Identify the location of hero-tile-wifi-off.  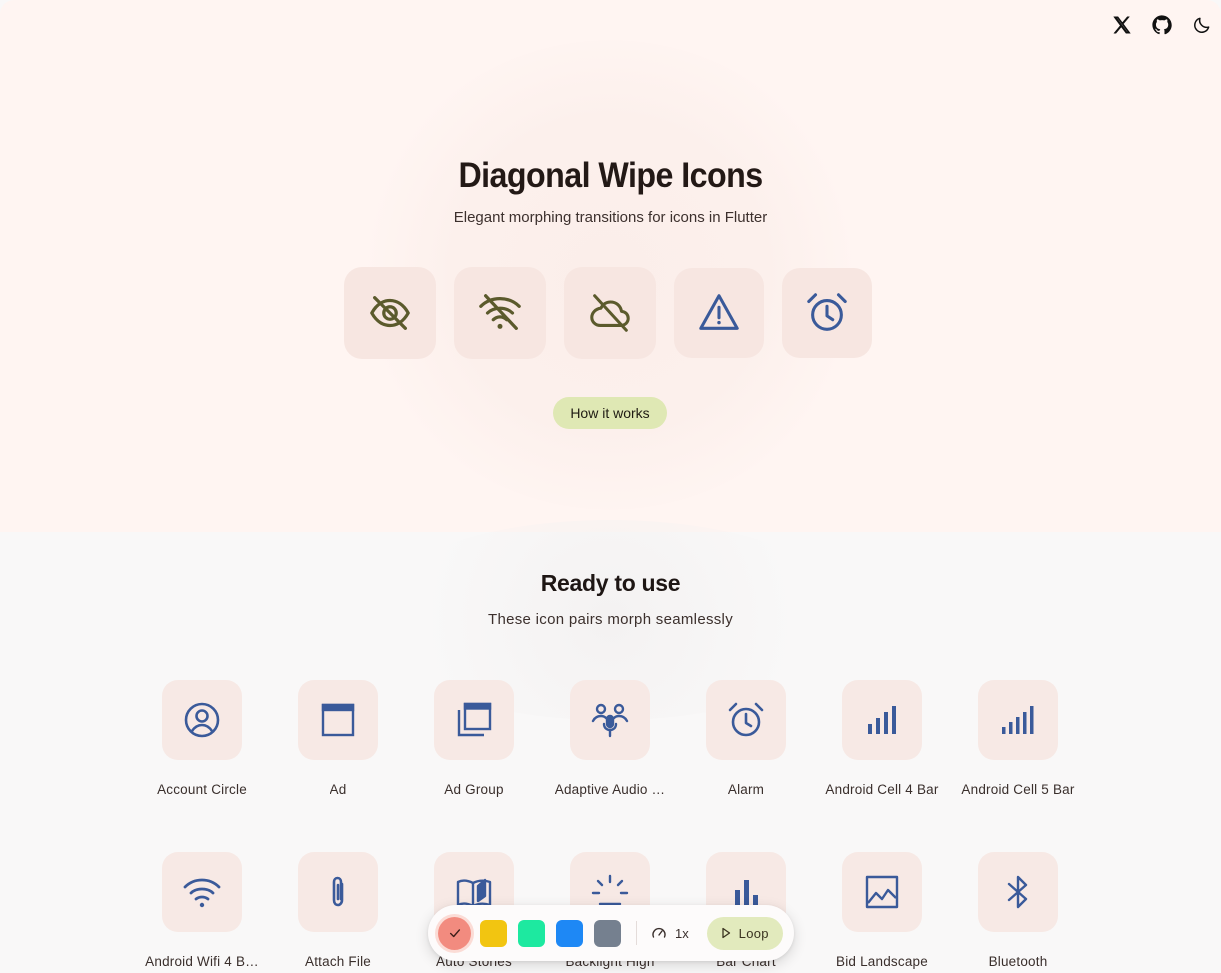
(500, 313).